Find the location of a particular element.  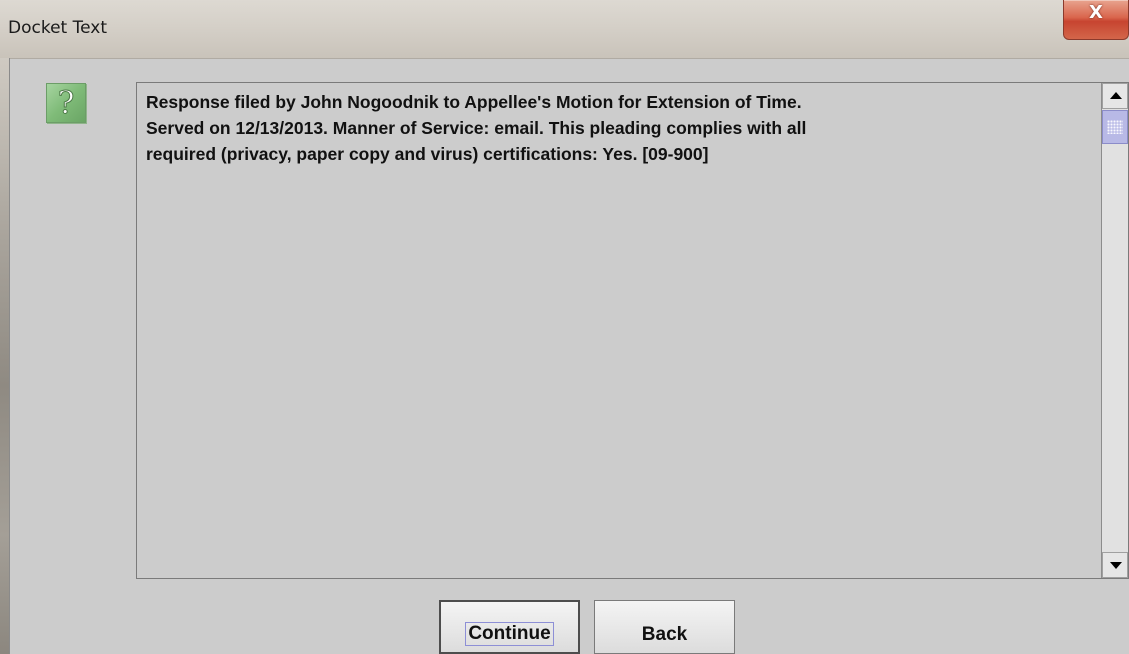

title-bar: Docket Text X is located at coordinates (564, 29).